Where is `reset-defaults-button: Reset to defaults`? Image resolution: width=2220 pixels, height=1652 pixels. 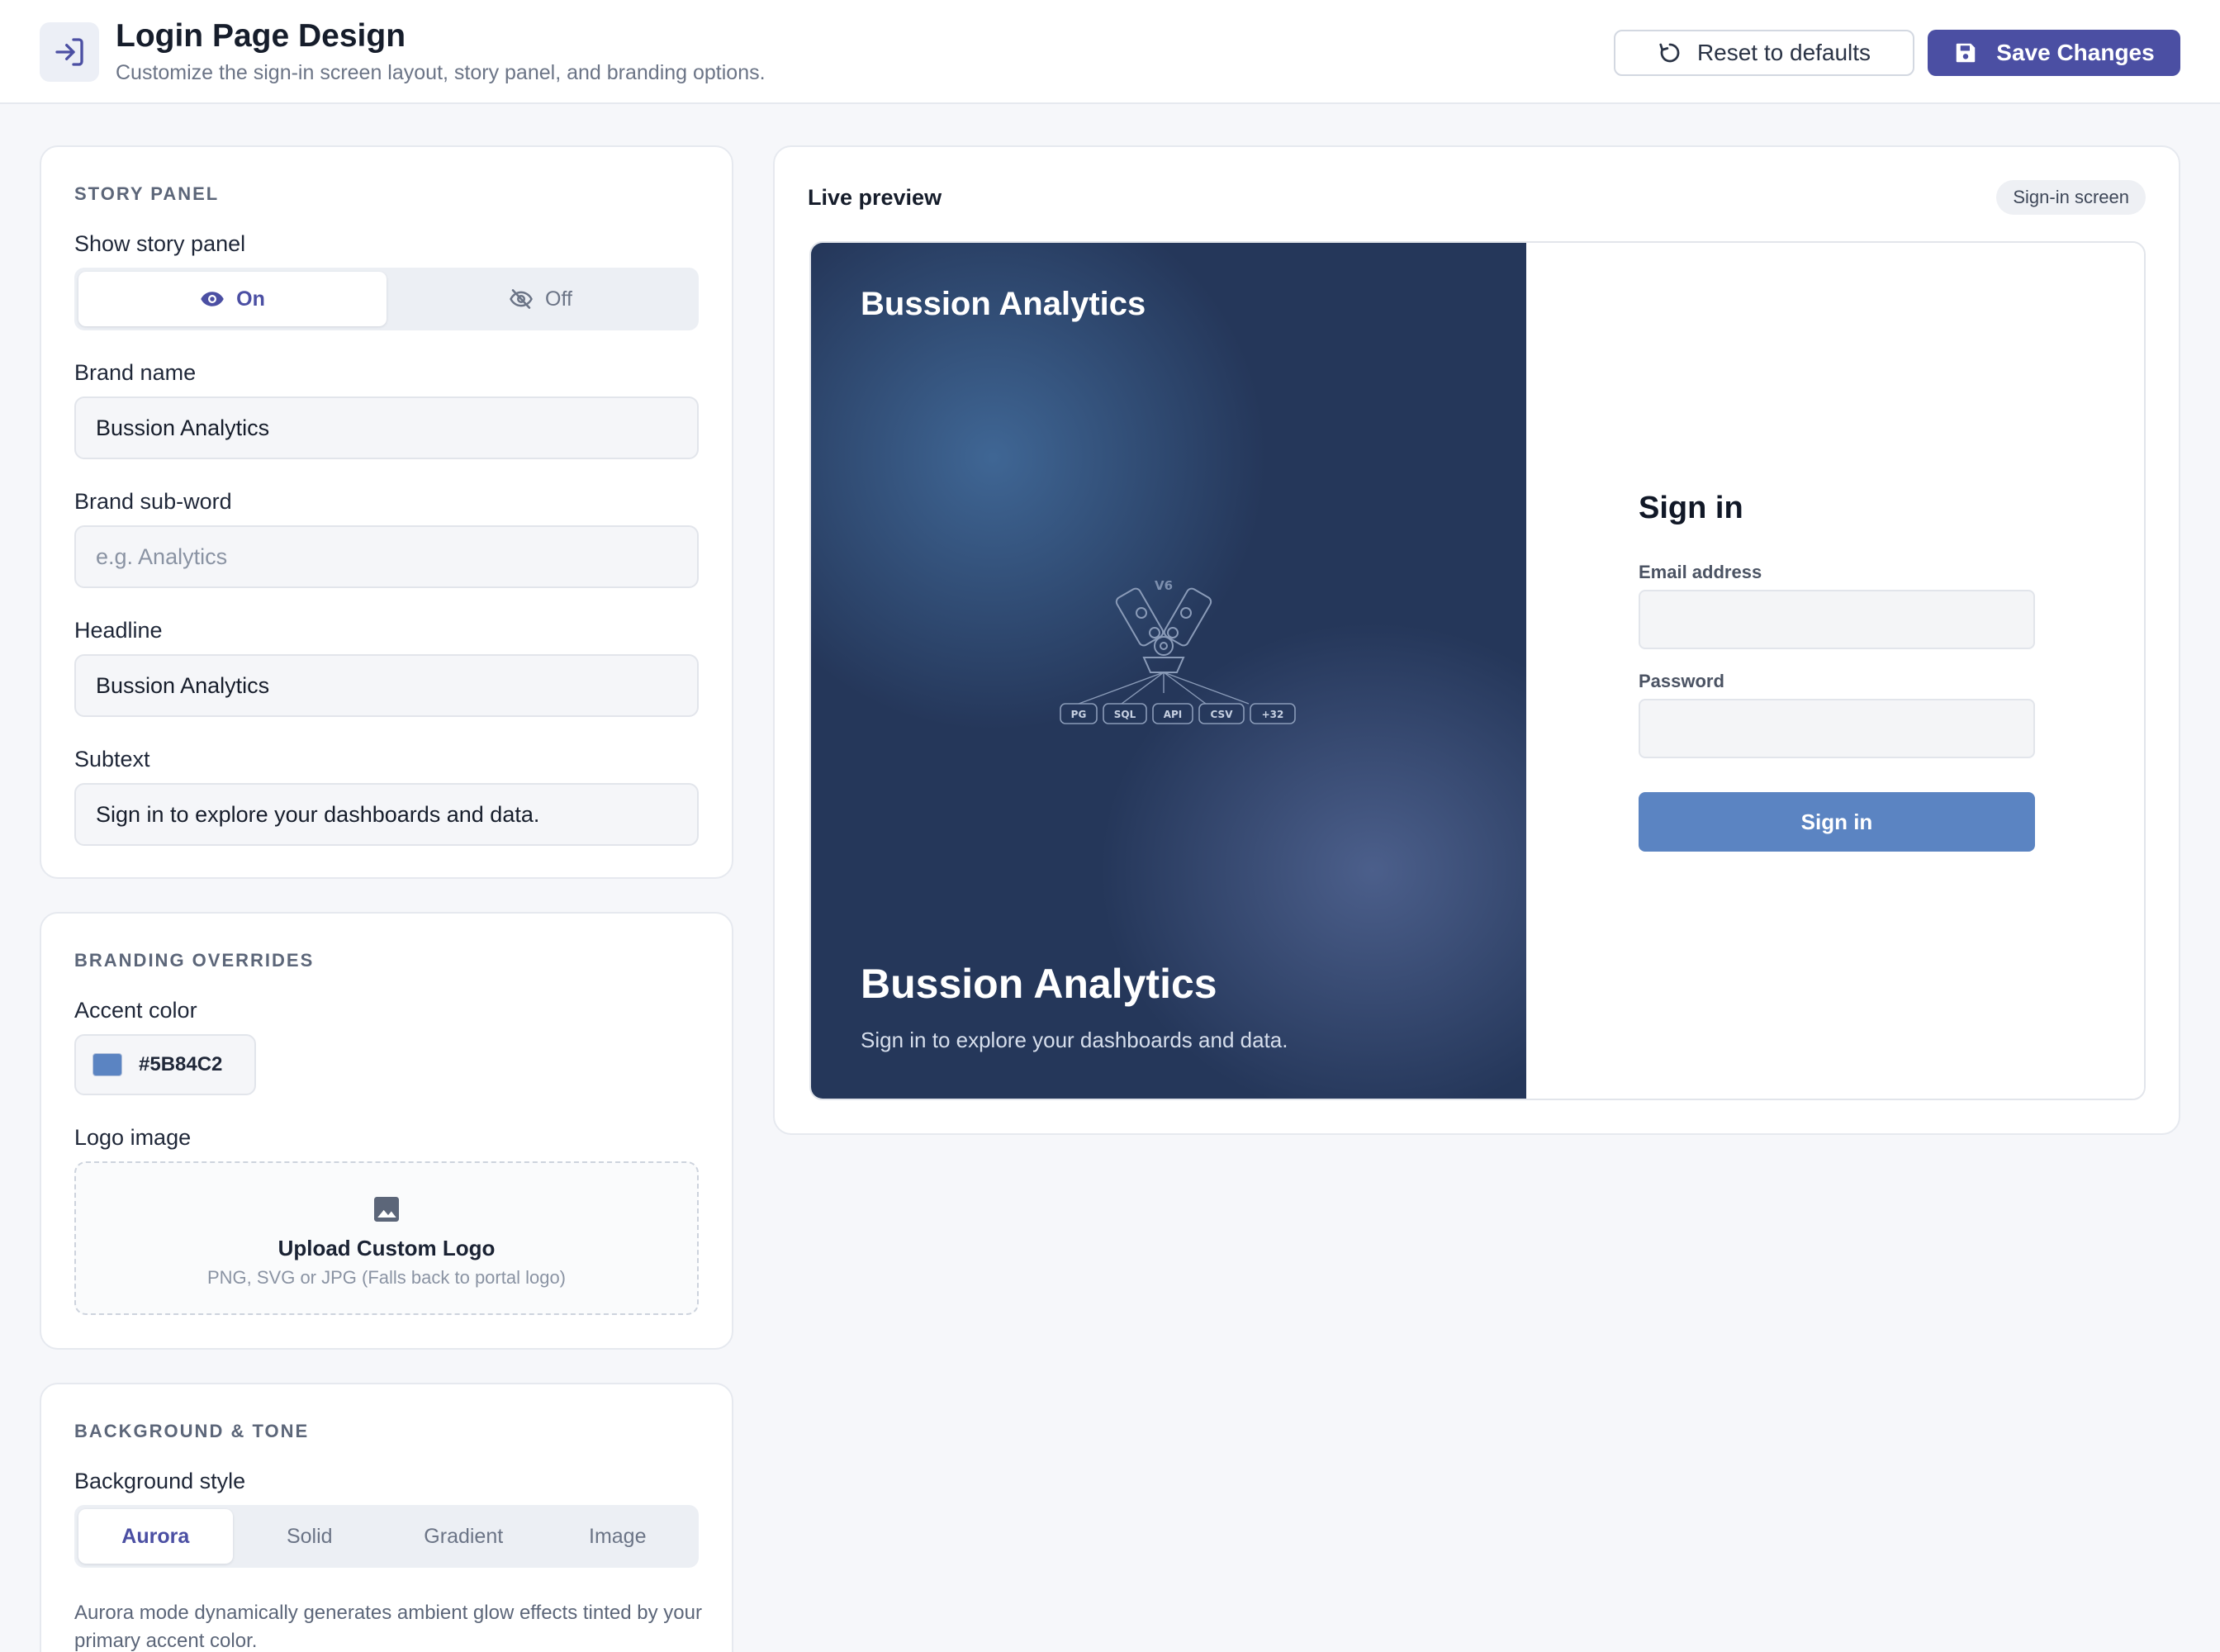 reset-defaults-button: Reset to defaults is located at coordinates (1764, 53).